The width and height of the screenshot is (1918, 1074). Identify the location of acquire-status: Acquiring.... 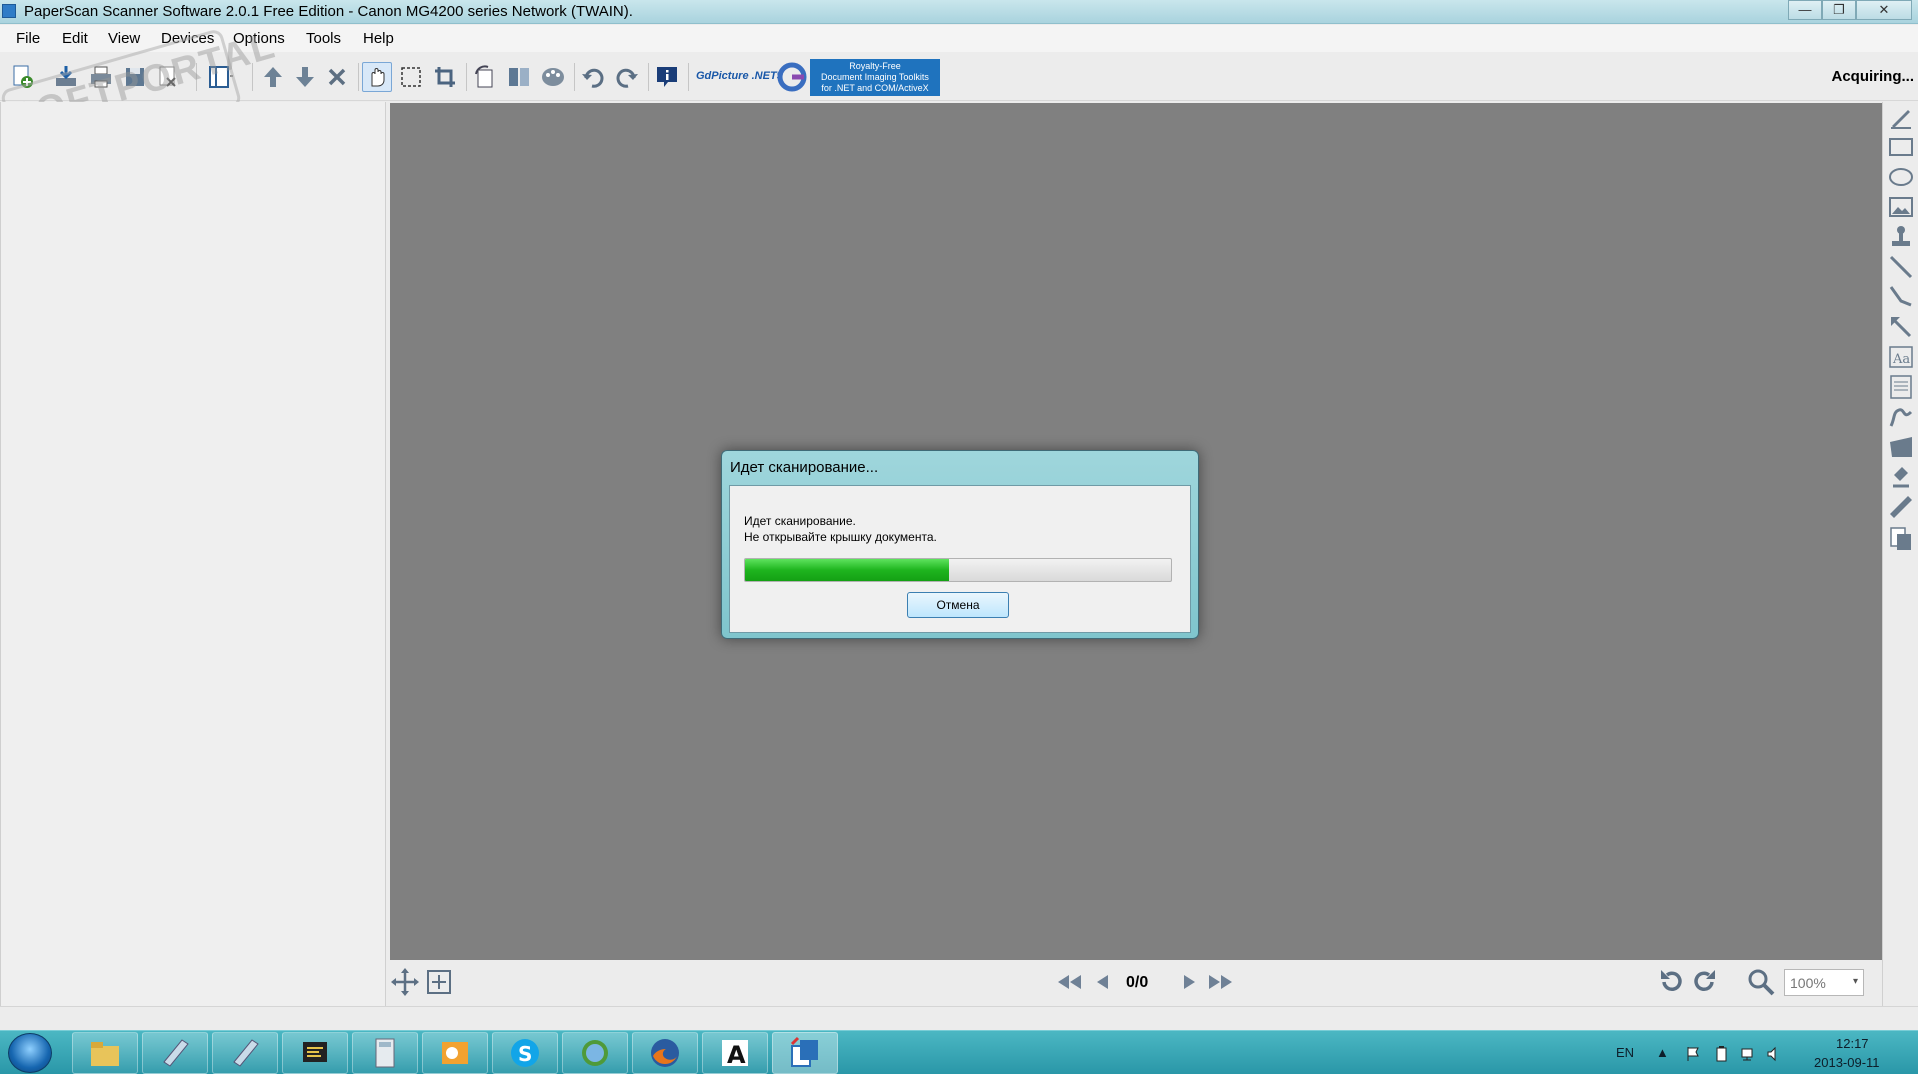
(1873, 76).